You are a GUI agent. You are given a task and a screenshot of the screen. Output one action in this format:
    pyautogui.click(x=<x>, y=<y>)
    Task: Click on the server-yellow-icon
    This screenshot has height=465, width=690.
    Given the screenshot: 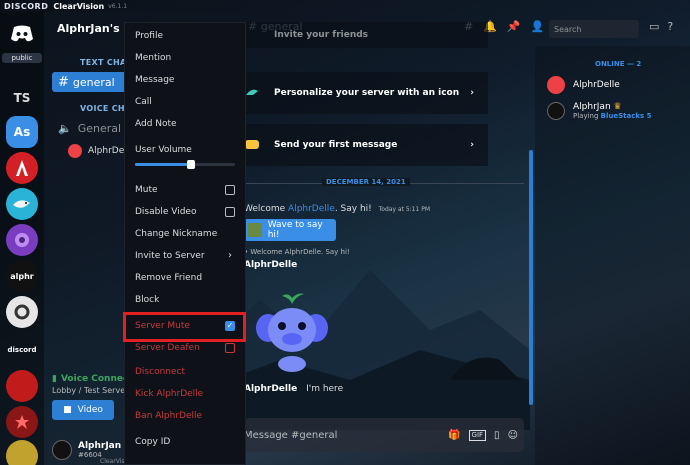 What is the action you would take?
    pyautogui.click(x=22, y=452)
    